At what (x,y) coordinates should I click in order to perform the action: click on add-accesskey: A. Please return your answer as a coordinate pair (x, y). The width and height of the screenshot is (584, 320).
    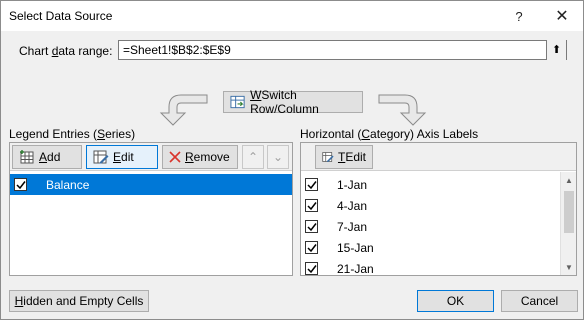
    Looking at the image, I should click on (43, 157).